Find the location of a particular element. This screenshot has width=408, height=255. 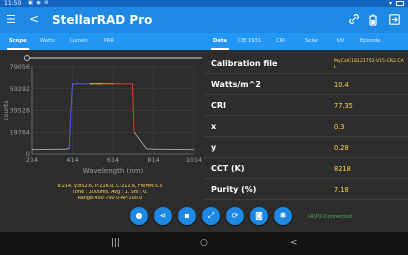

exit-icon is located at coordinates (394, 21).